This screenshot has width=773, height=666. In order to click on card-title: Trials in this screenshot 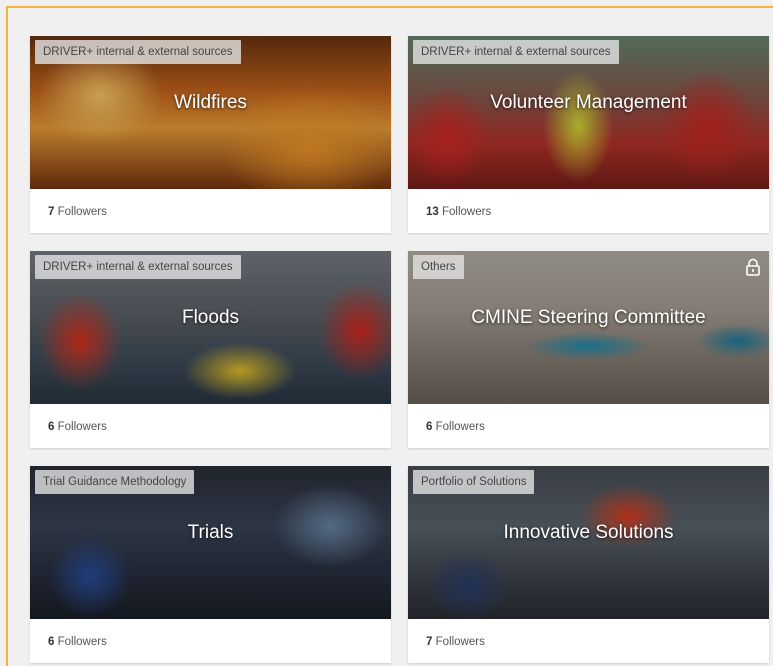, I will do `click(210, 533)`.